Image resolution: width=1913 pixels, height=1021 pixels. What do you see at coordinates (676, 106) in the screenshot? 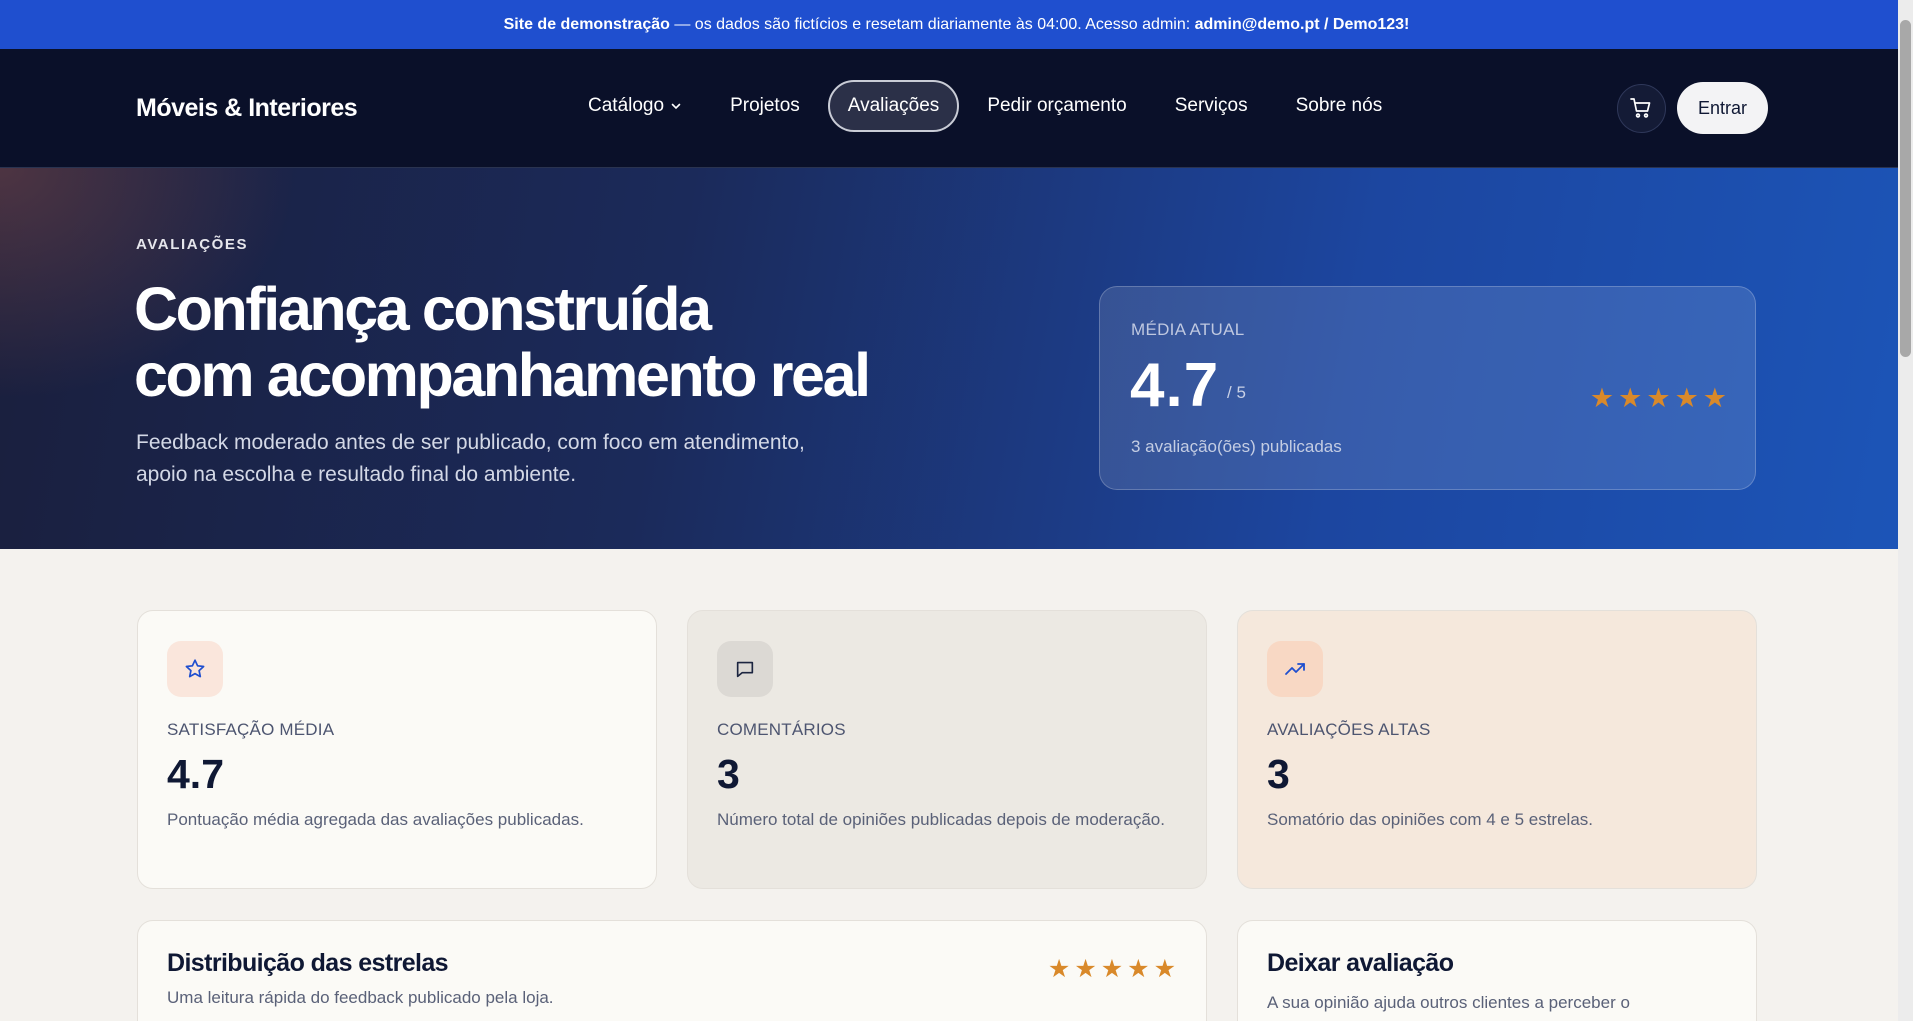
I see `chevron-down-icon` at bounding box center [676, 106].